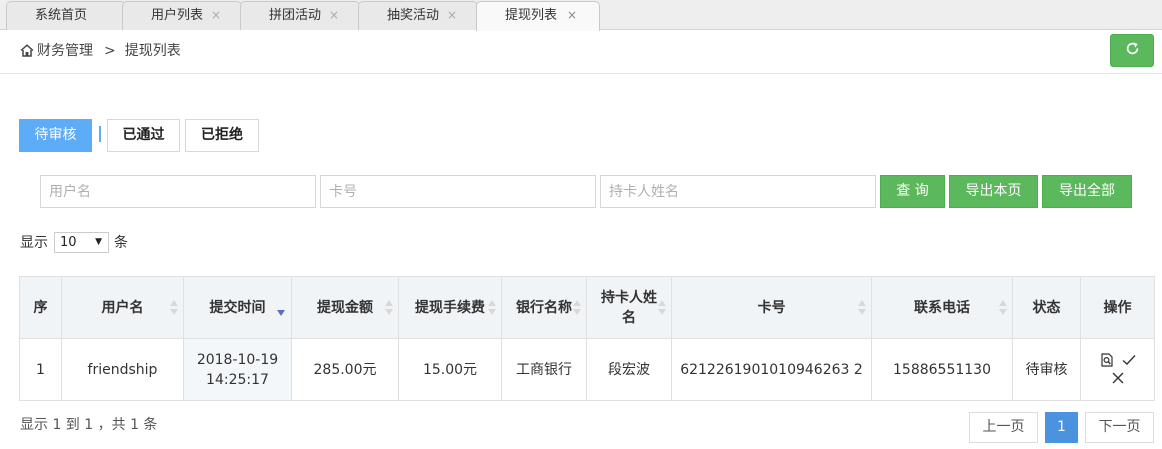 The width and height of the screenshot is (1162, 449). Describe the element at coordinates (581, 73) in the screenshot. I see `header-divider` at that location.